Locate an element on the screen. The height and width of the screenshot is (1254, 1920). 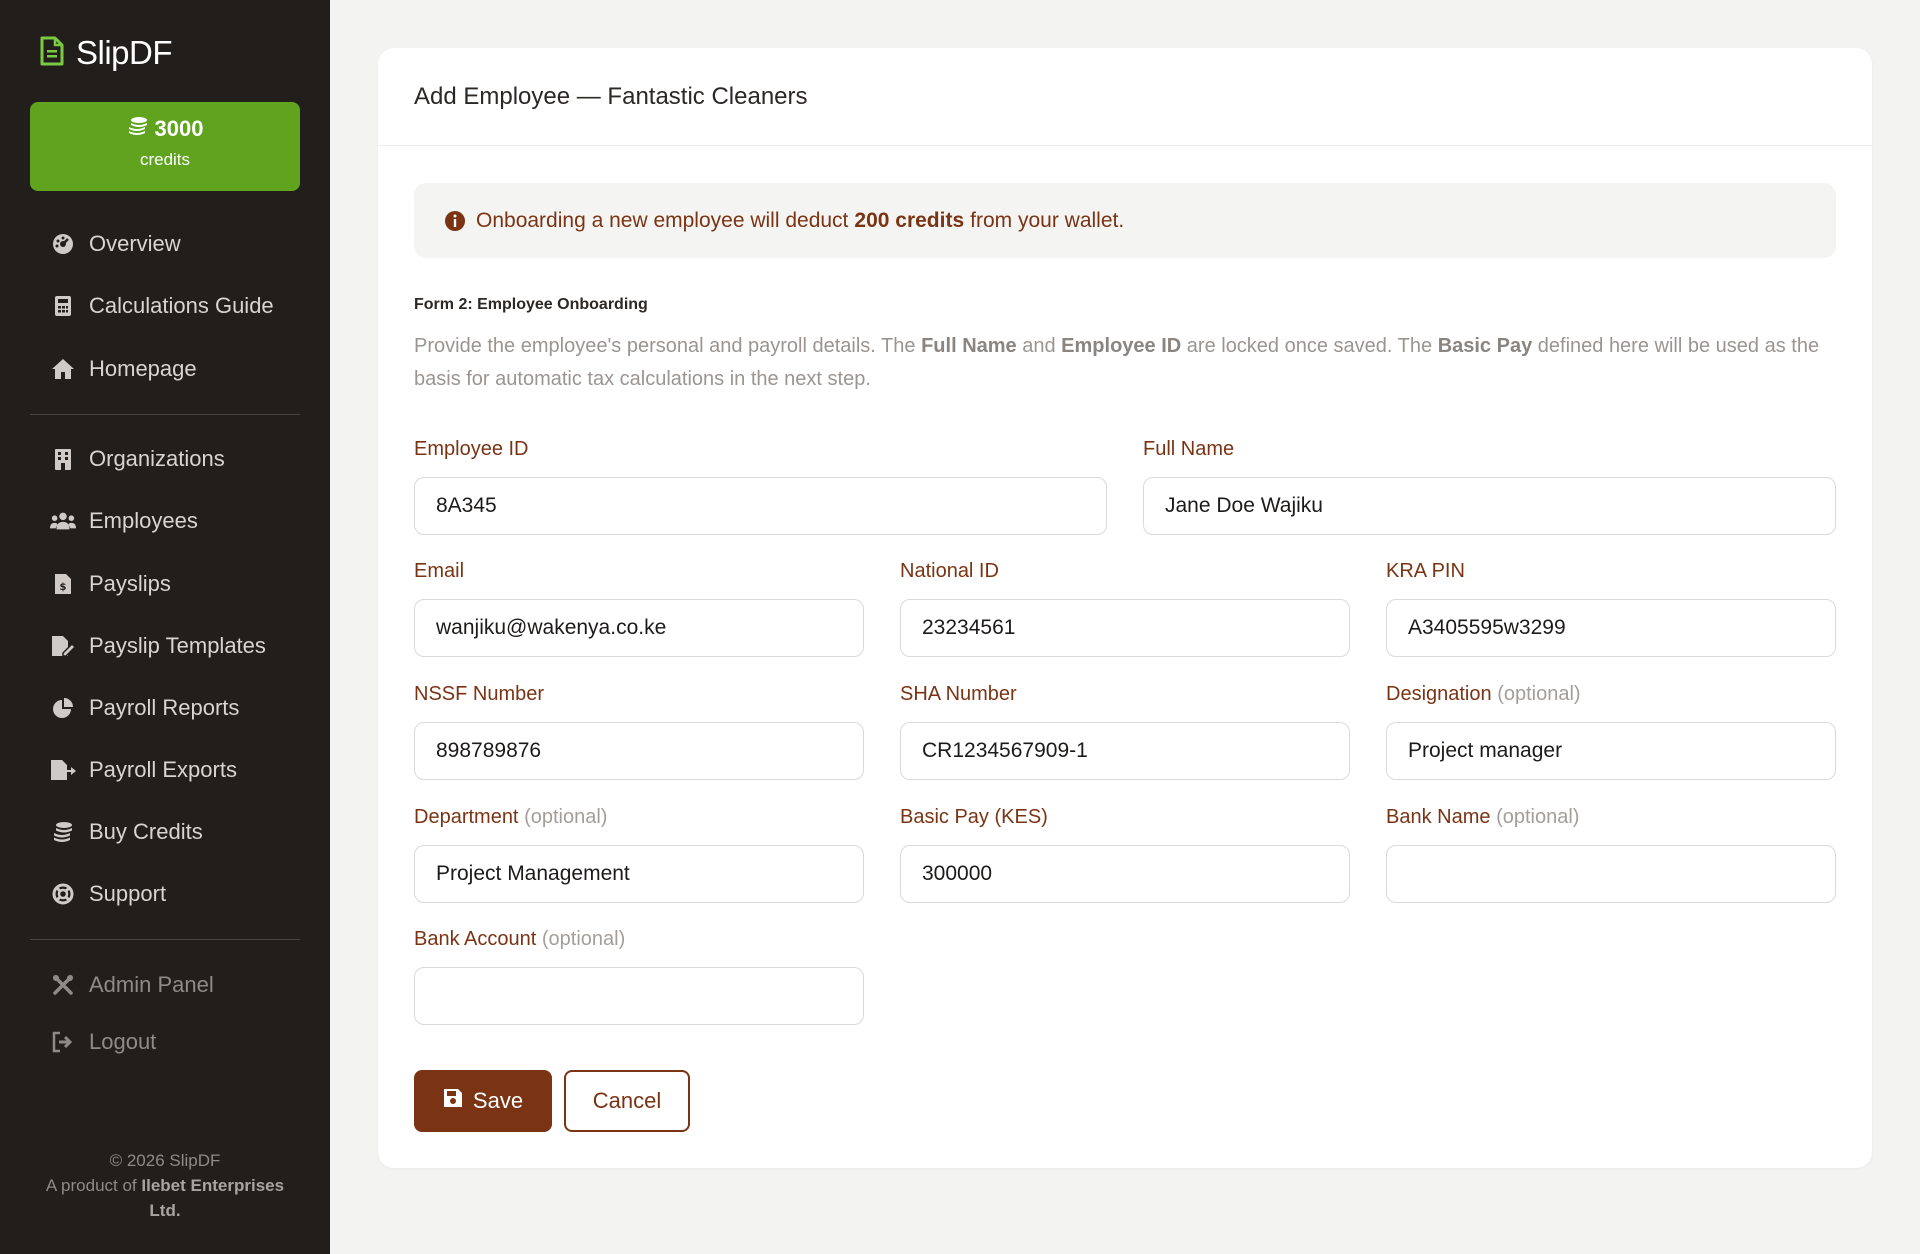
national-id-input: 23234561 is located at coordinates (1125, 628).